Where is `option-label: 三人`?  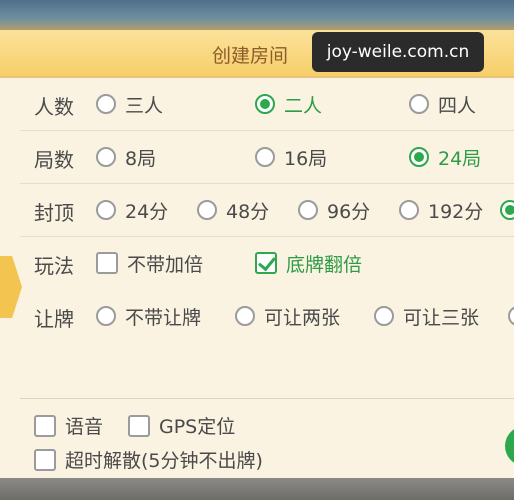 option-label: 三人 is located at coordinates (144, 105).